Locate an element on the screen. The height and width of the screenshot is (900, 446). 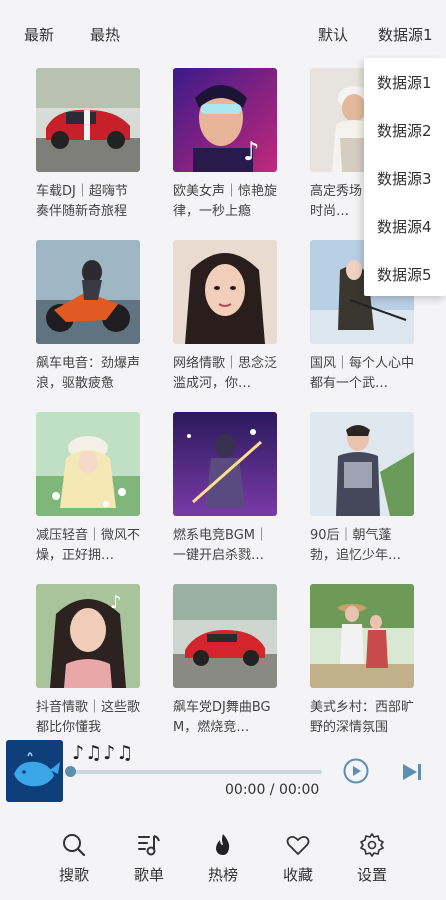
nav-item-charts: 热榜 is located at coordinates (223, 858).